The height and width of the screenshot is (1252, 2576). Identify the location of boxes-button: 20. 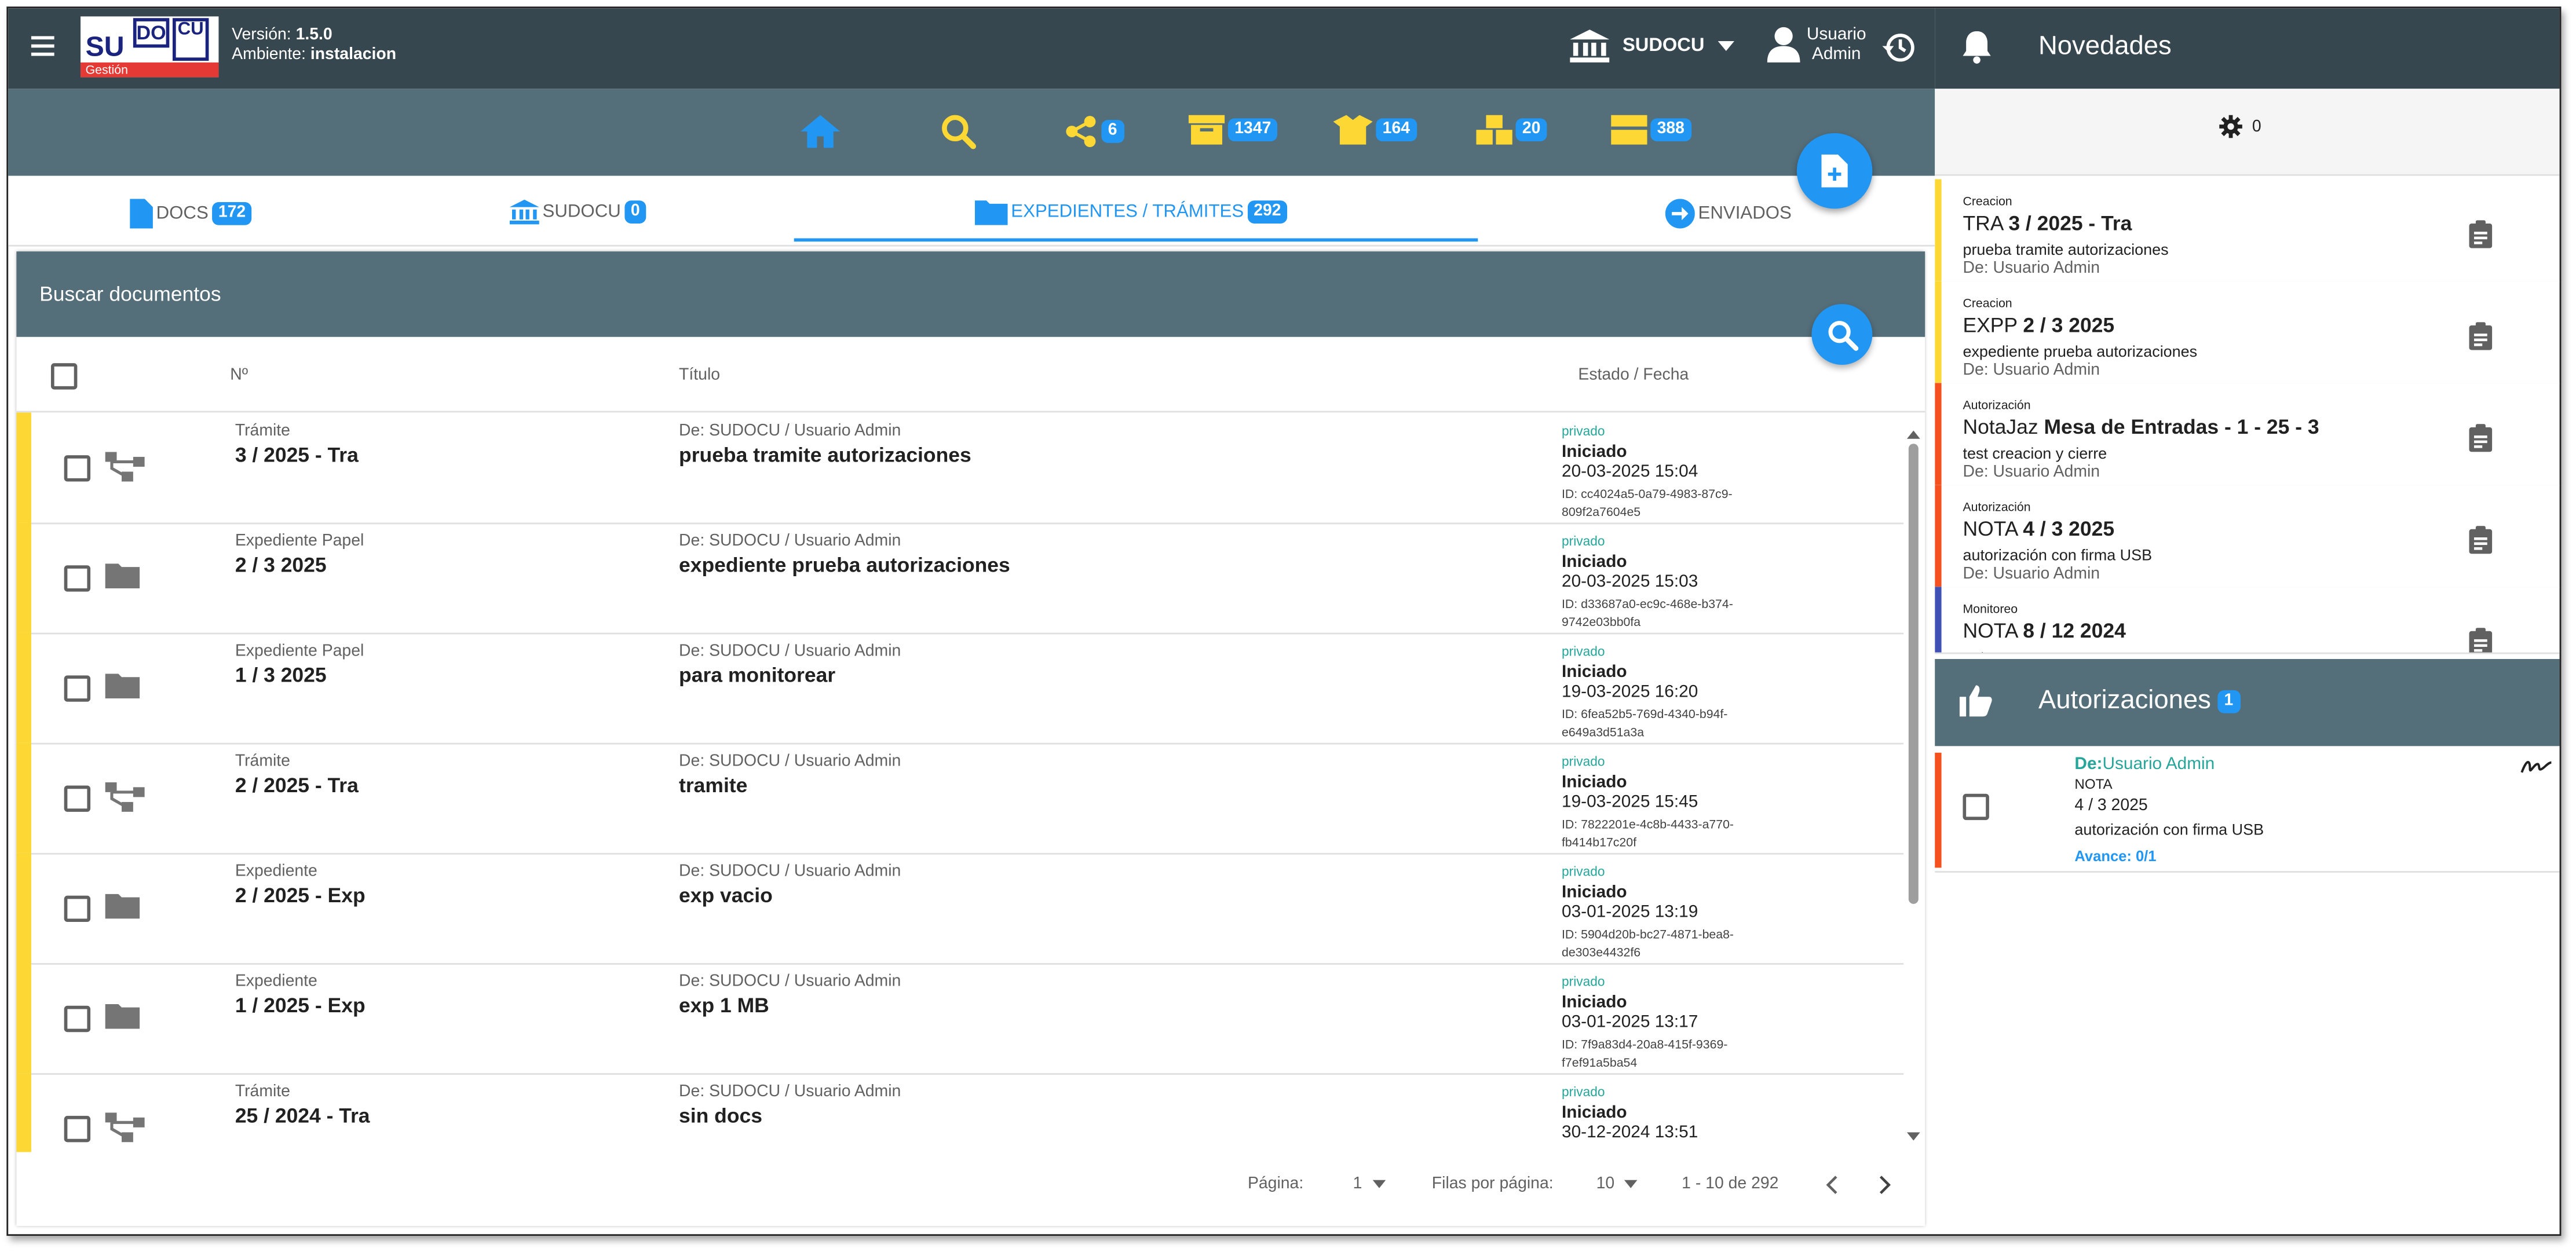
(1511, 130).